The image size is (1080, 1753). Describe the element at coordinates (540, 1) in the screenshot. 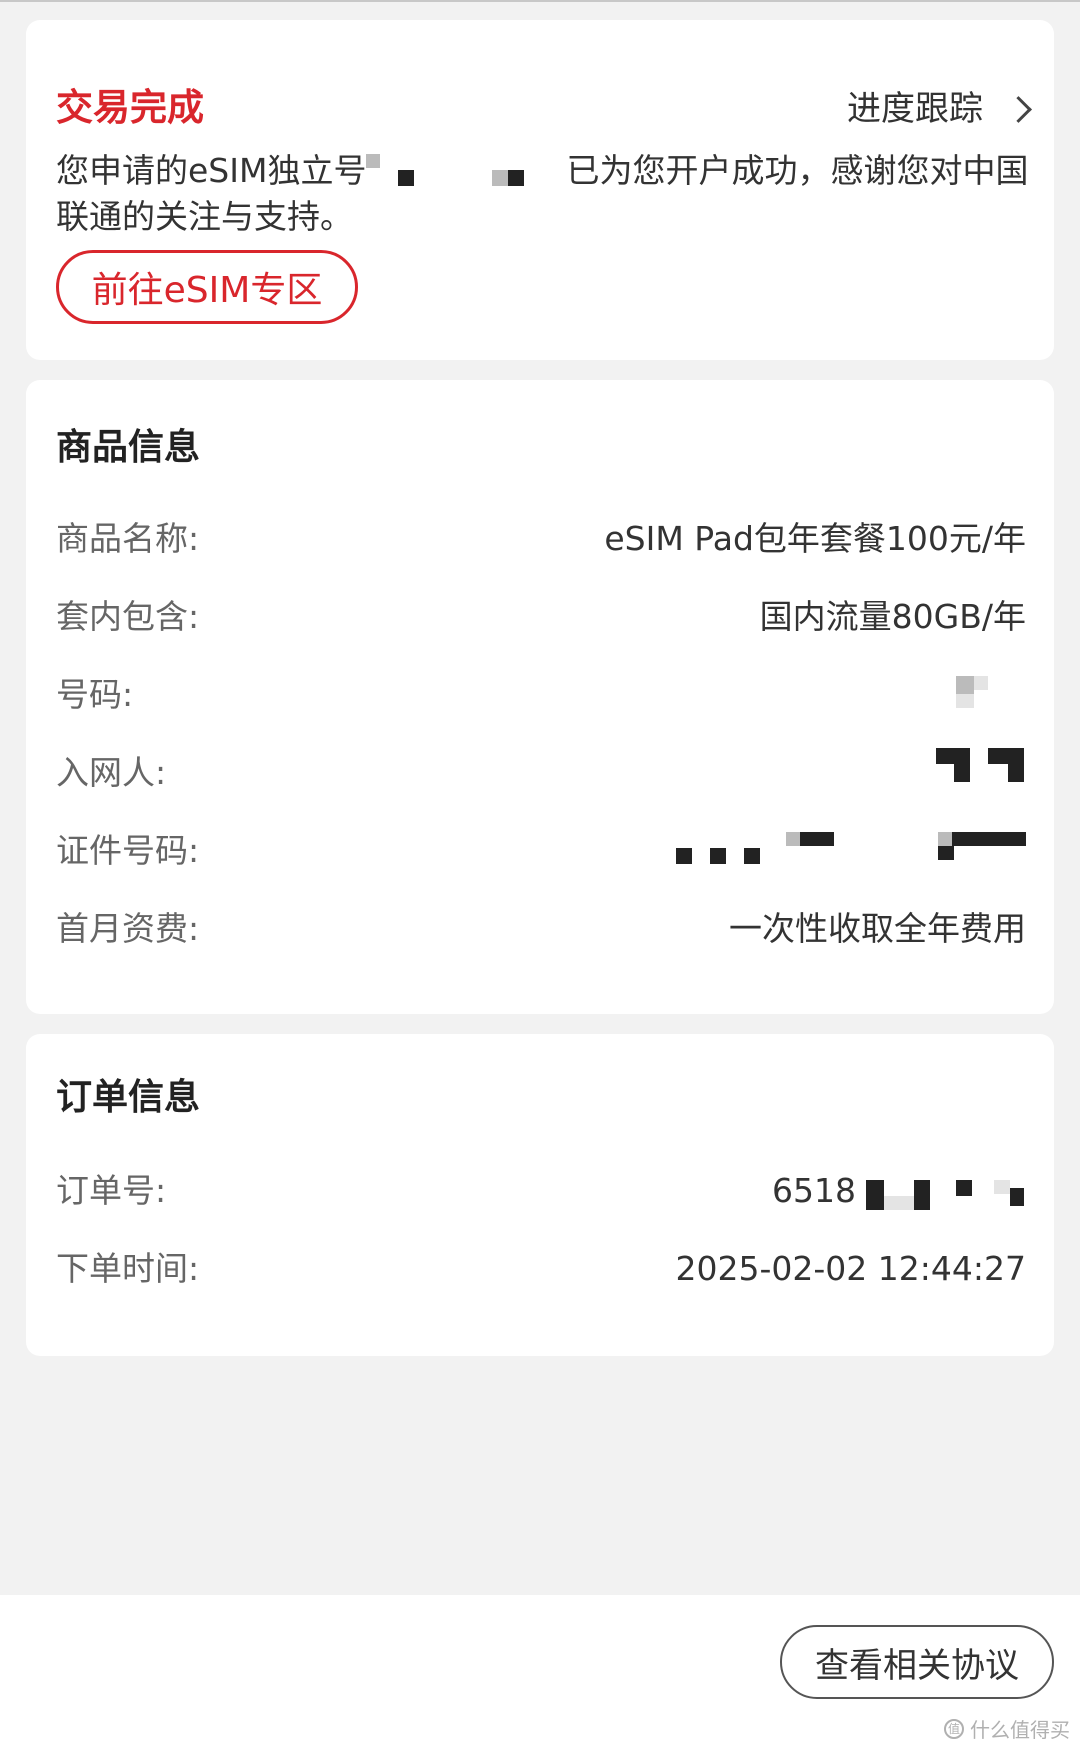

I see `top-divider` at that location.